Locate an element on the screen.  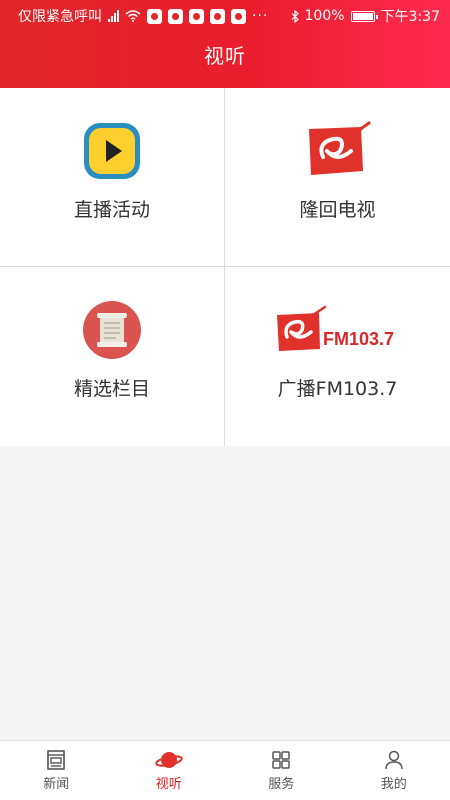
planet-icon is located at coordinates (169, 760).